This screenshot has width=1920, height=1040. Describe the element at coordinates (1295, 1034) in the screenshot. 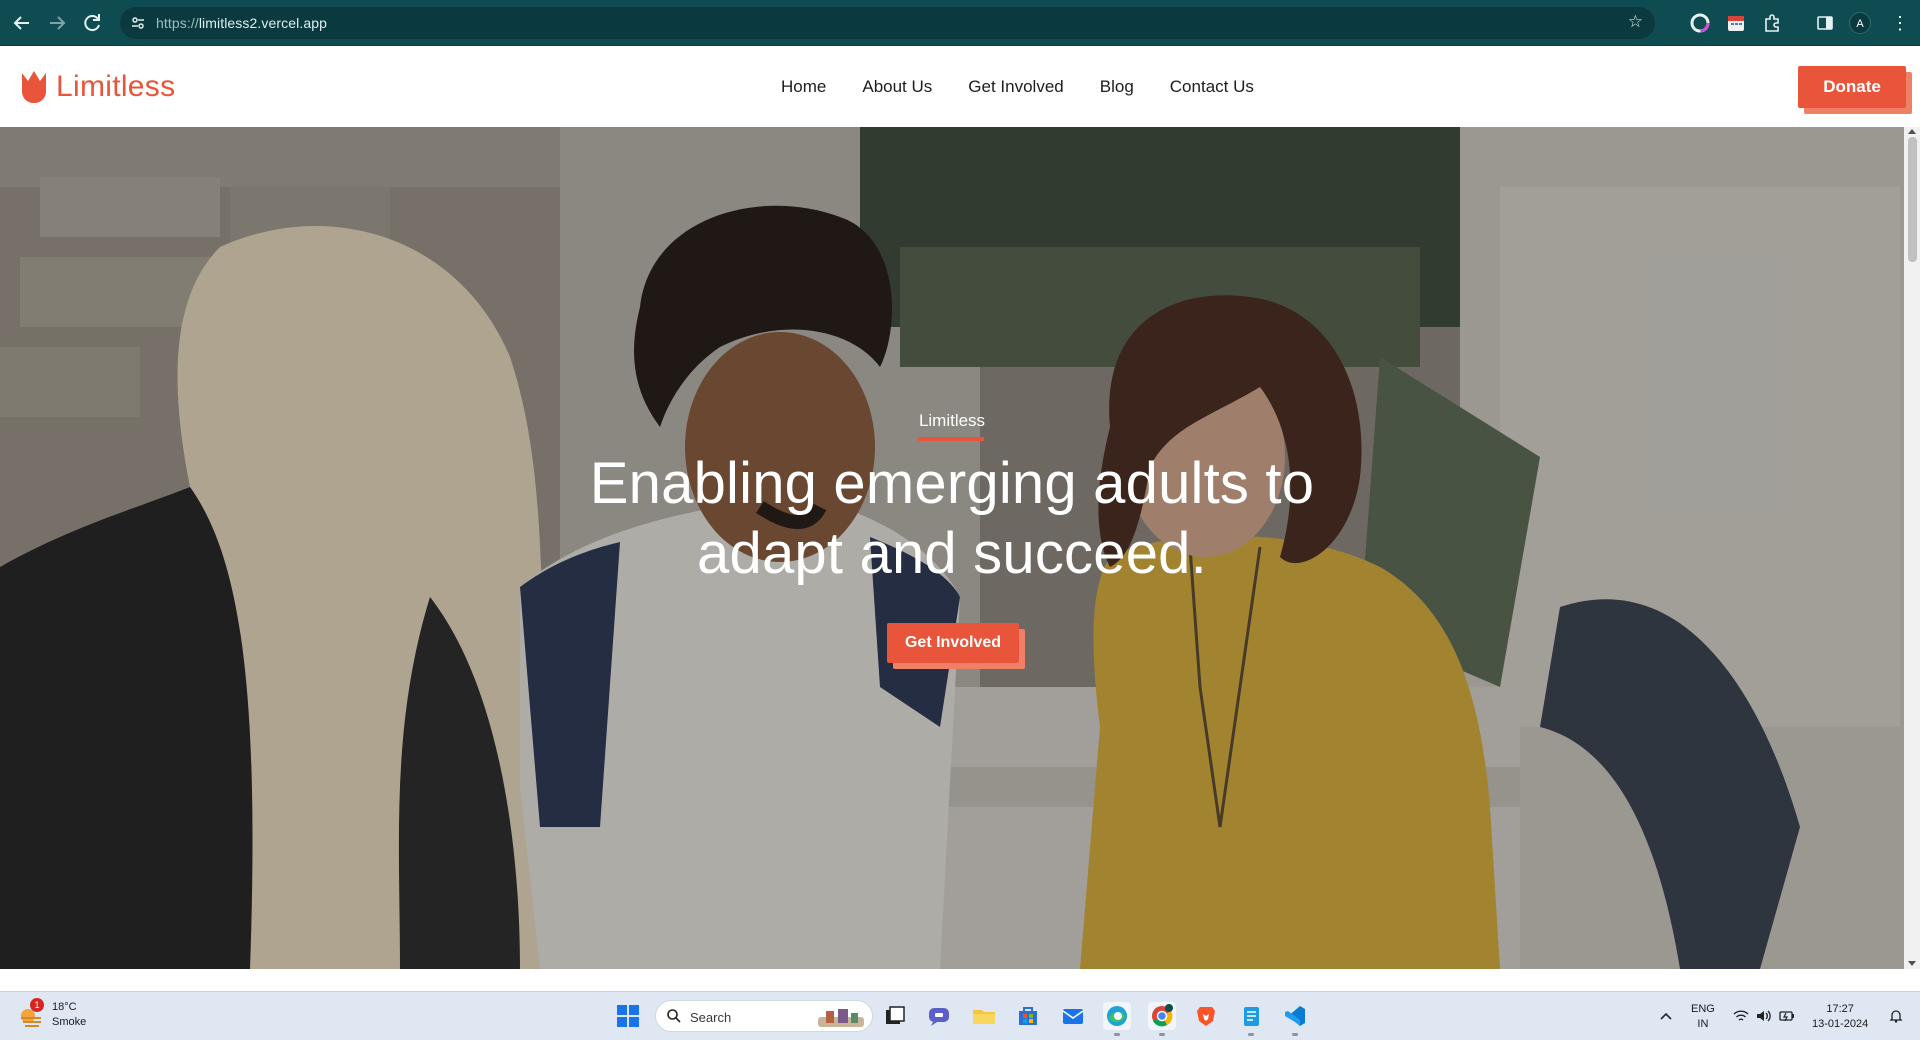

I see `vscode-running-indicator` at that location.